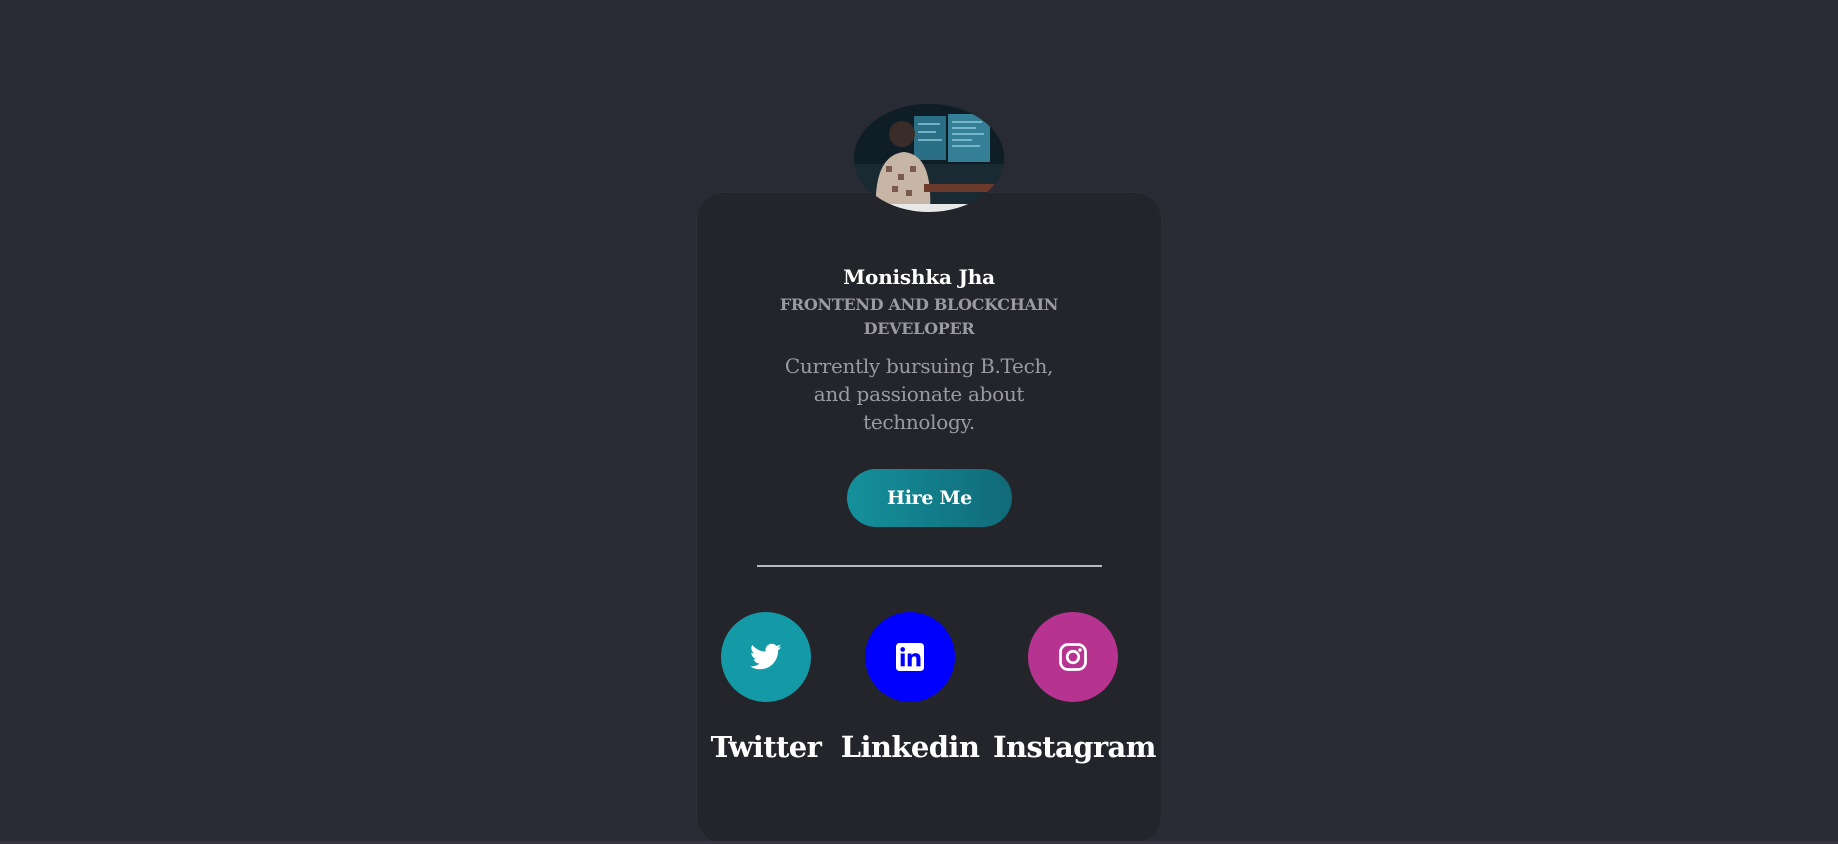 This screenshot has height=844, width=1838. I want to click on social-linkedin: Linkedin, so click(910, 688).